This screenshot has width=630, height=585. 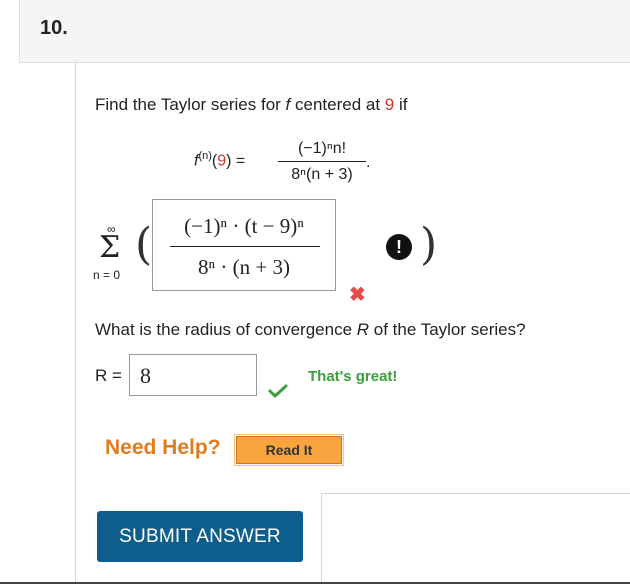 I want to click on radius-input: 8, so click(x=193, y=375).